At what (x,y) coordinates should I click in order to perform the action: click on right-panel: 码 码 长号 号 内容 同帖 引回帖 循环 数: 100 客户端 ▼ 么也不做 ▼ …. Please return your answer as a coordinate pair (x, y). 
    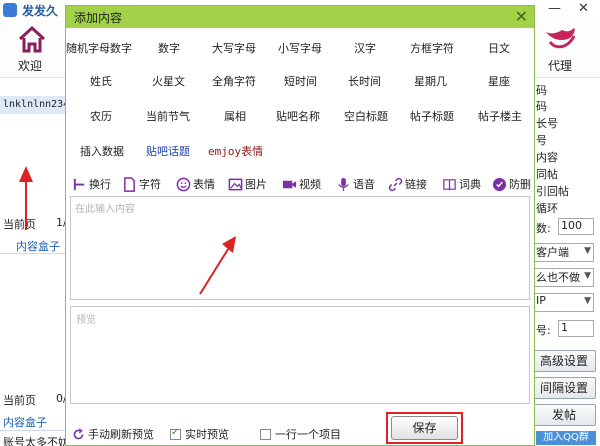
    Looking at the image, I should click on (565, 262).